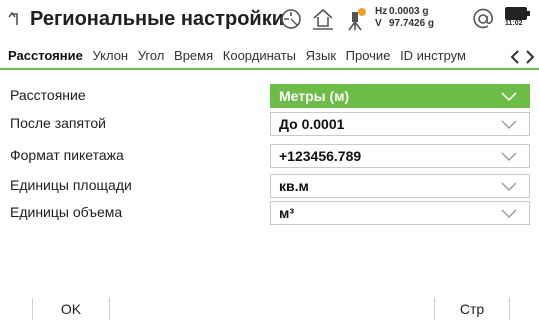 The height and width of the screenshot is (320, 539). Describe the element at coordinates (400, 124) in the screenshot. I see `decimals-select: До 0.0001` at that location.